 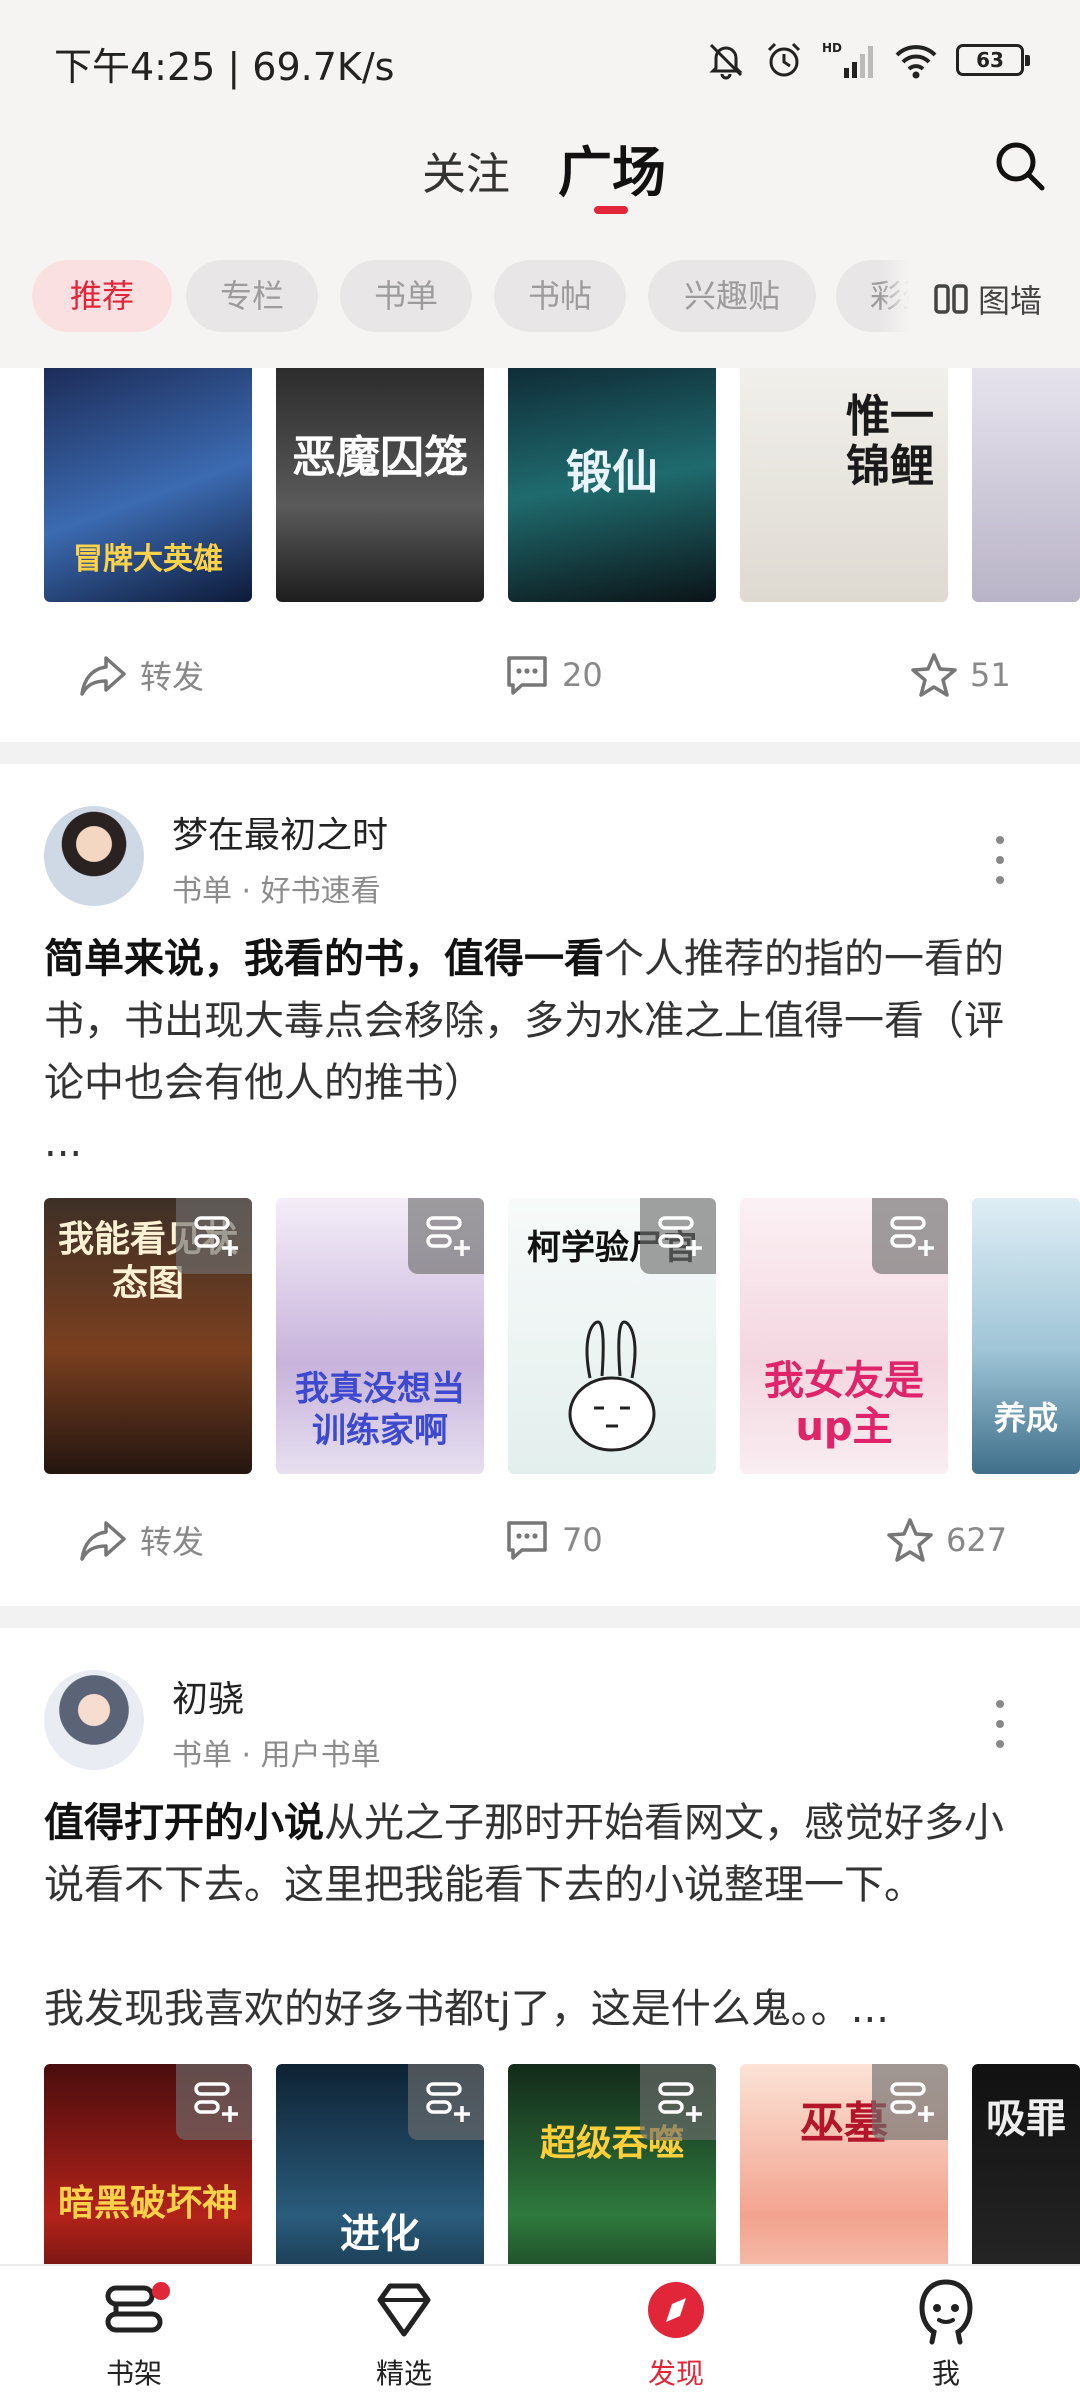 What do you see at coordinates (612, 2164) in the screenshot?
I see `book-cover: 超级吞噬` at bounding box center [612, 2164].